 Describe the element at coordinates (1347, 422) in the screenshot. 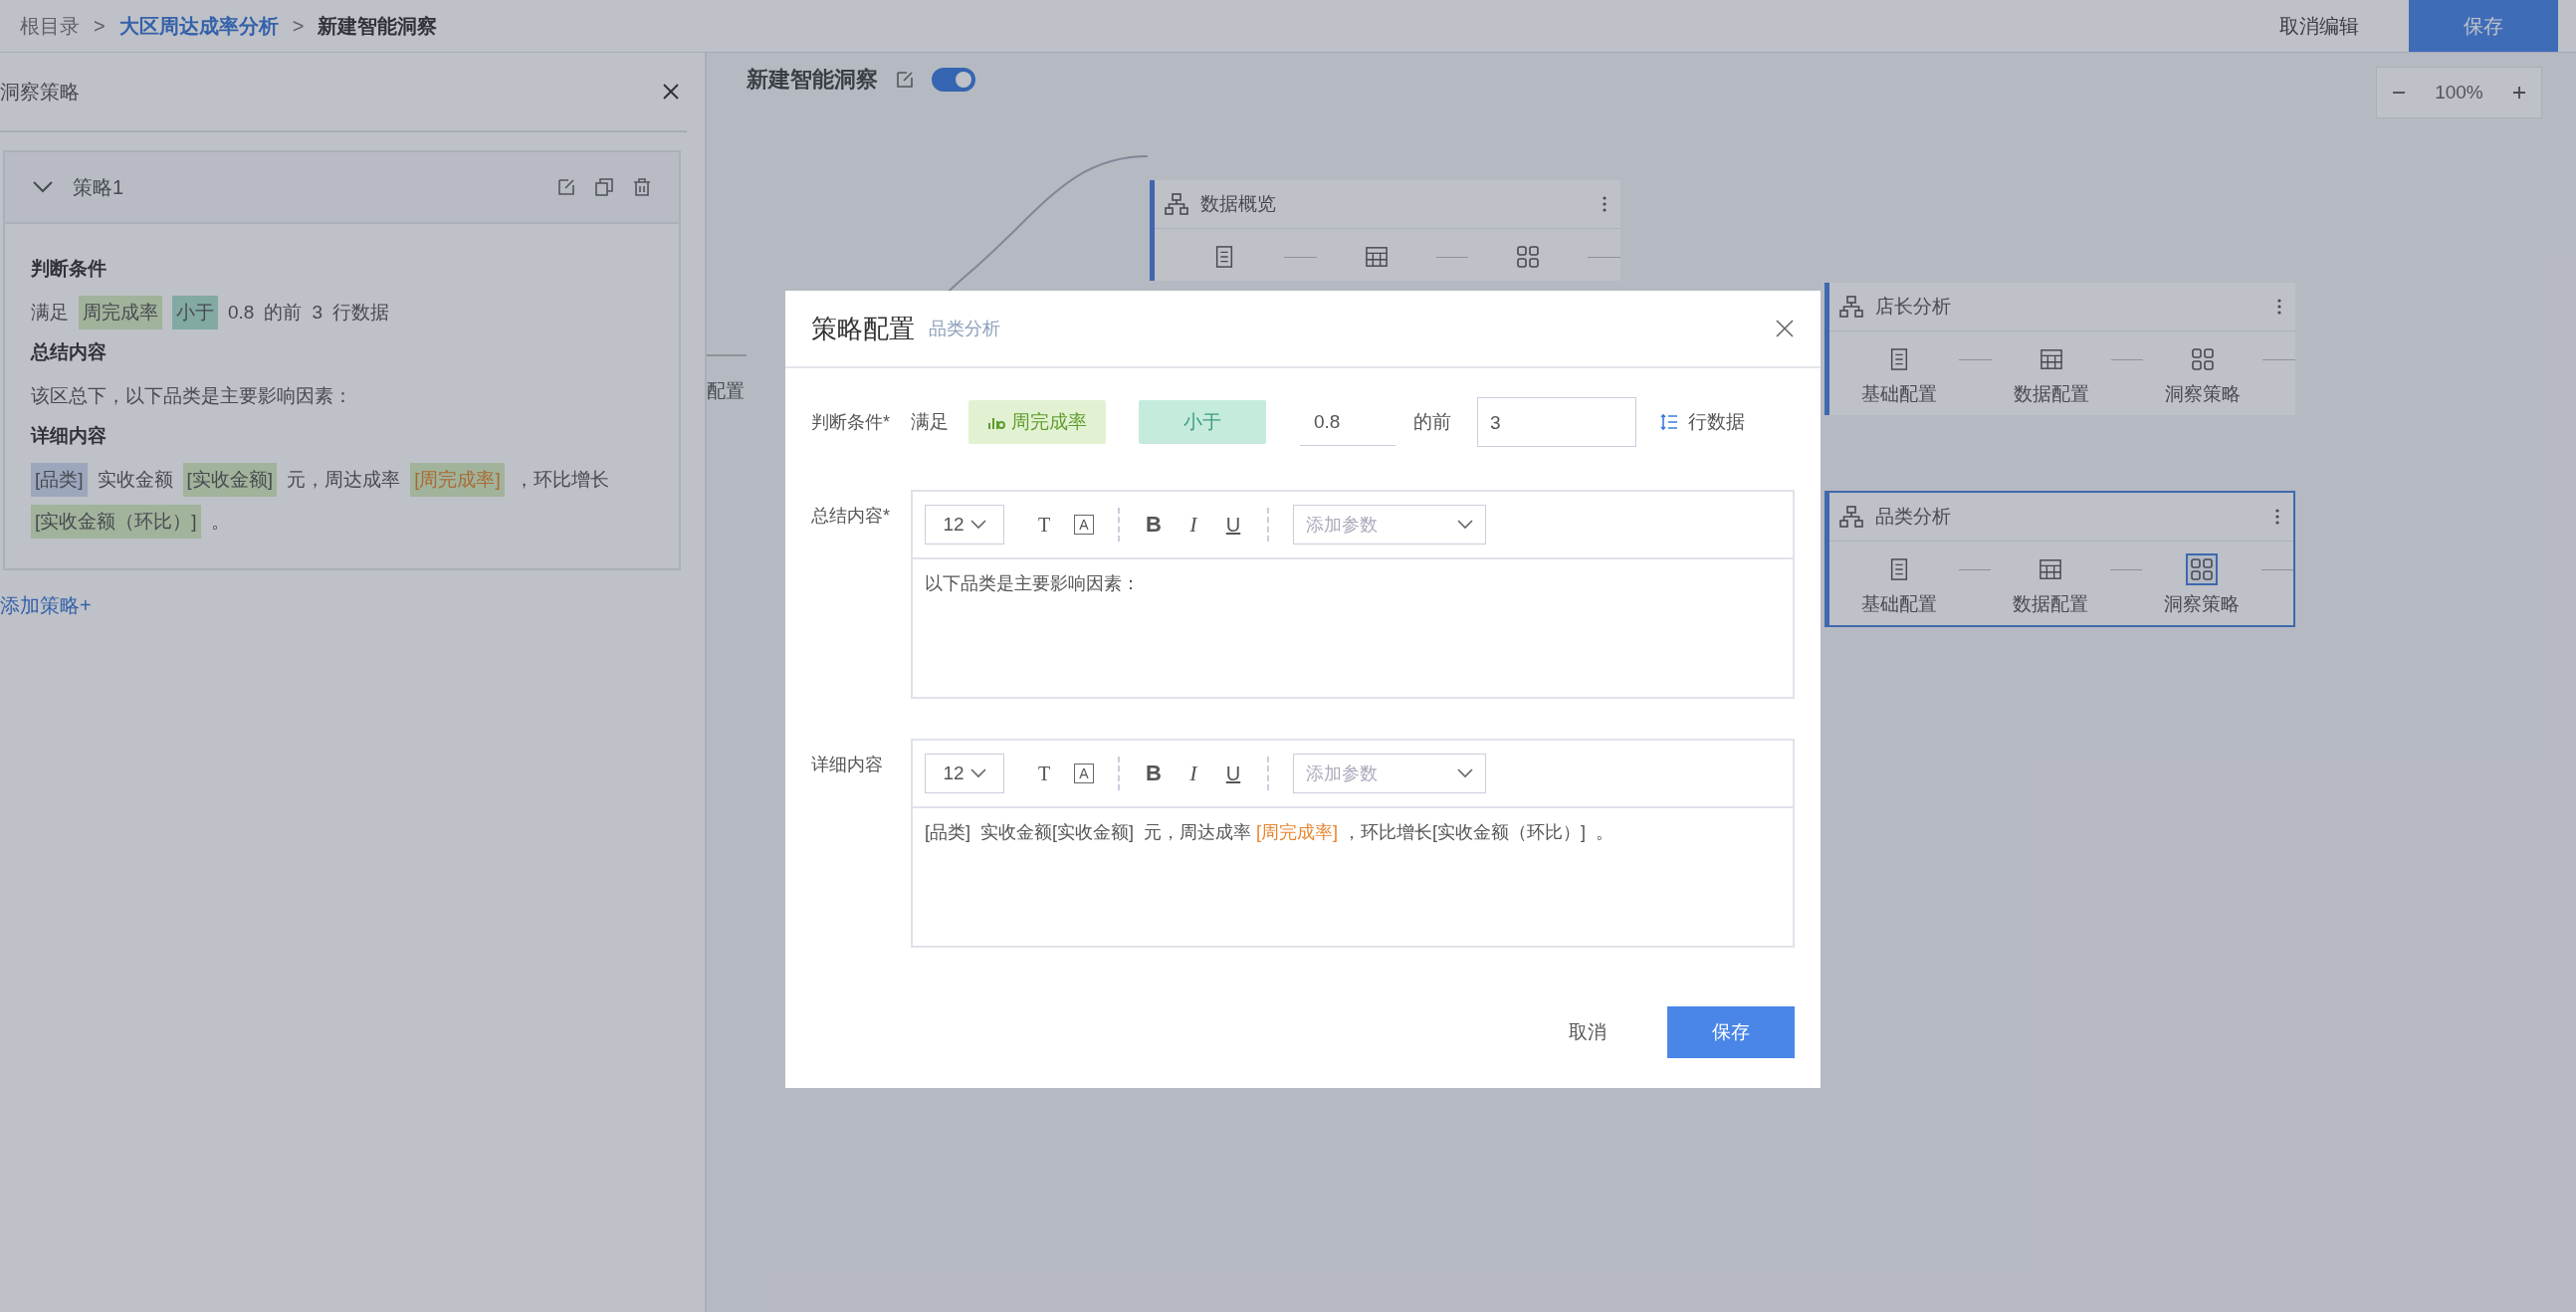

I see `value-input: 0.8` at that location.